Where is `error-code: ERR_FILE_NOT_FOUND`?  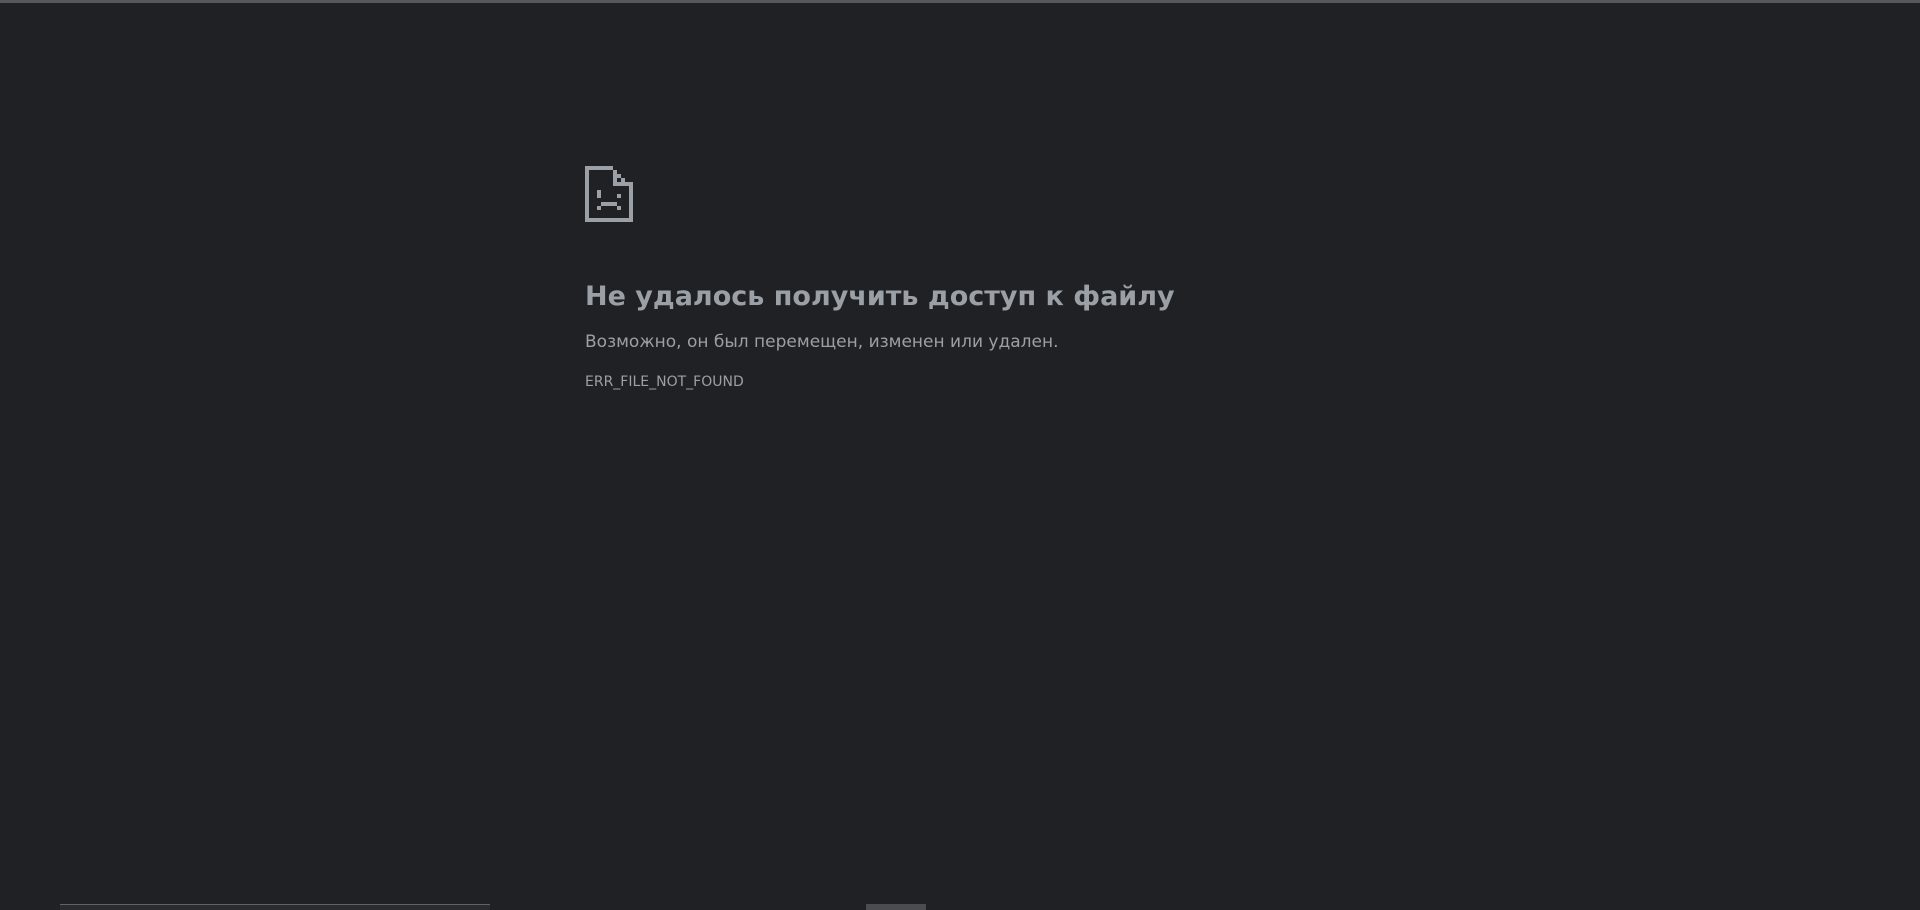 error-code: ERR_FILE_NOT_FOUND is located at coordinates (664, 382).